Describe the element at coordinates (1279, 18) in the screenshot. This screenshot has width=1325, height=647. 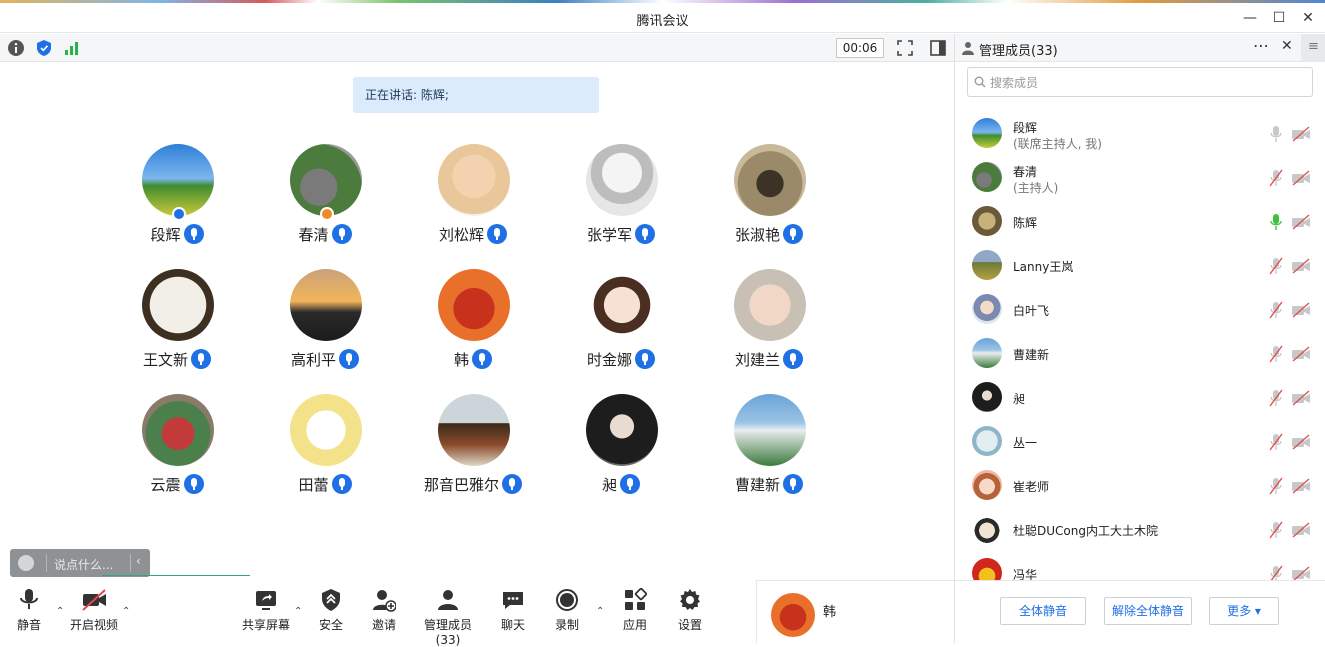
I see `maximize-button: ☐` at that location.